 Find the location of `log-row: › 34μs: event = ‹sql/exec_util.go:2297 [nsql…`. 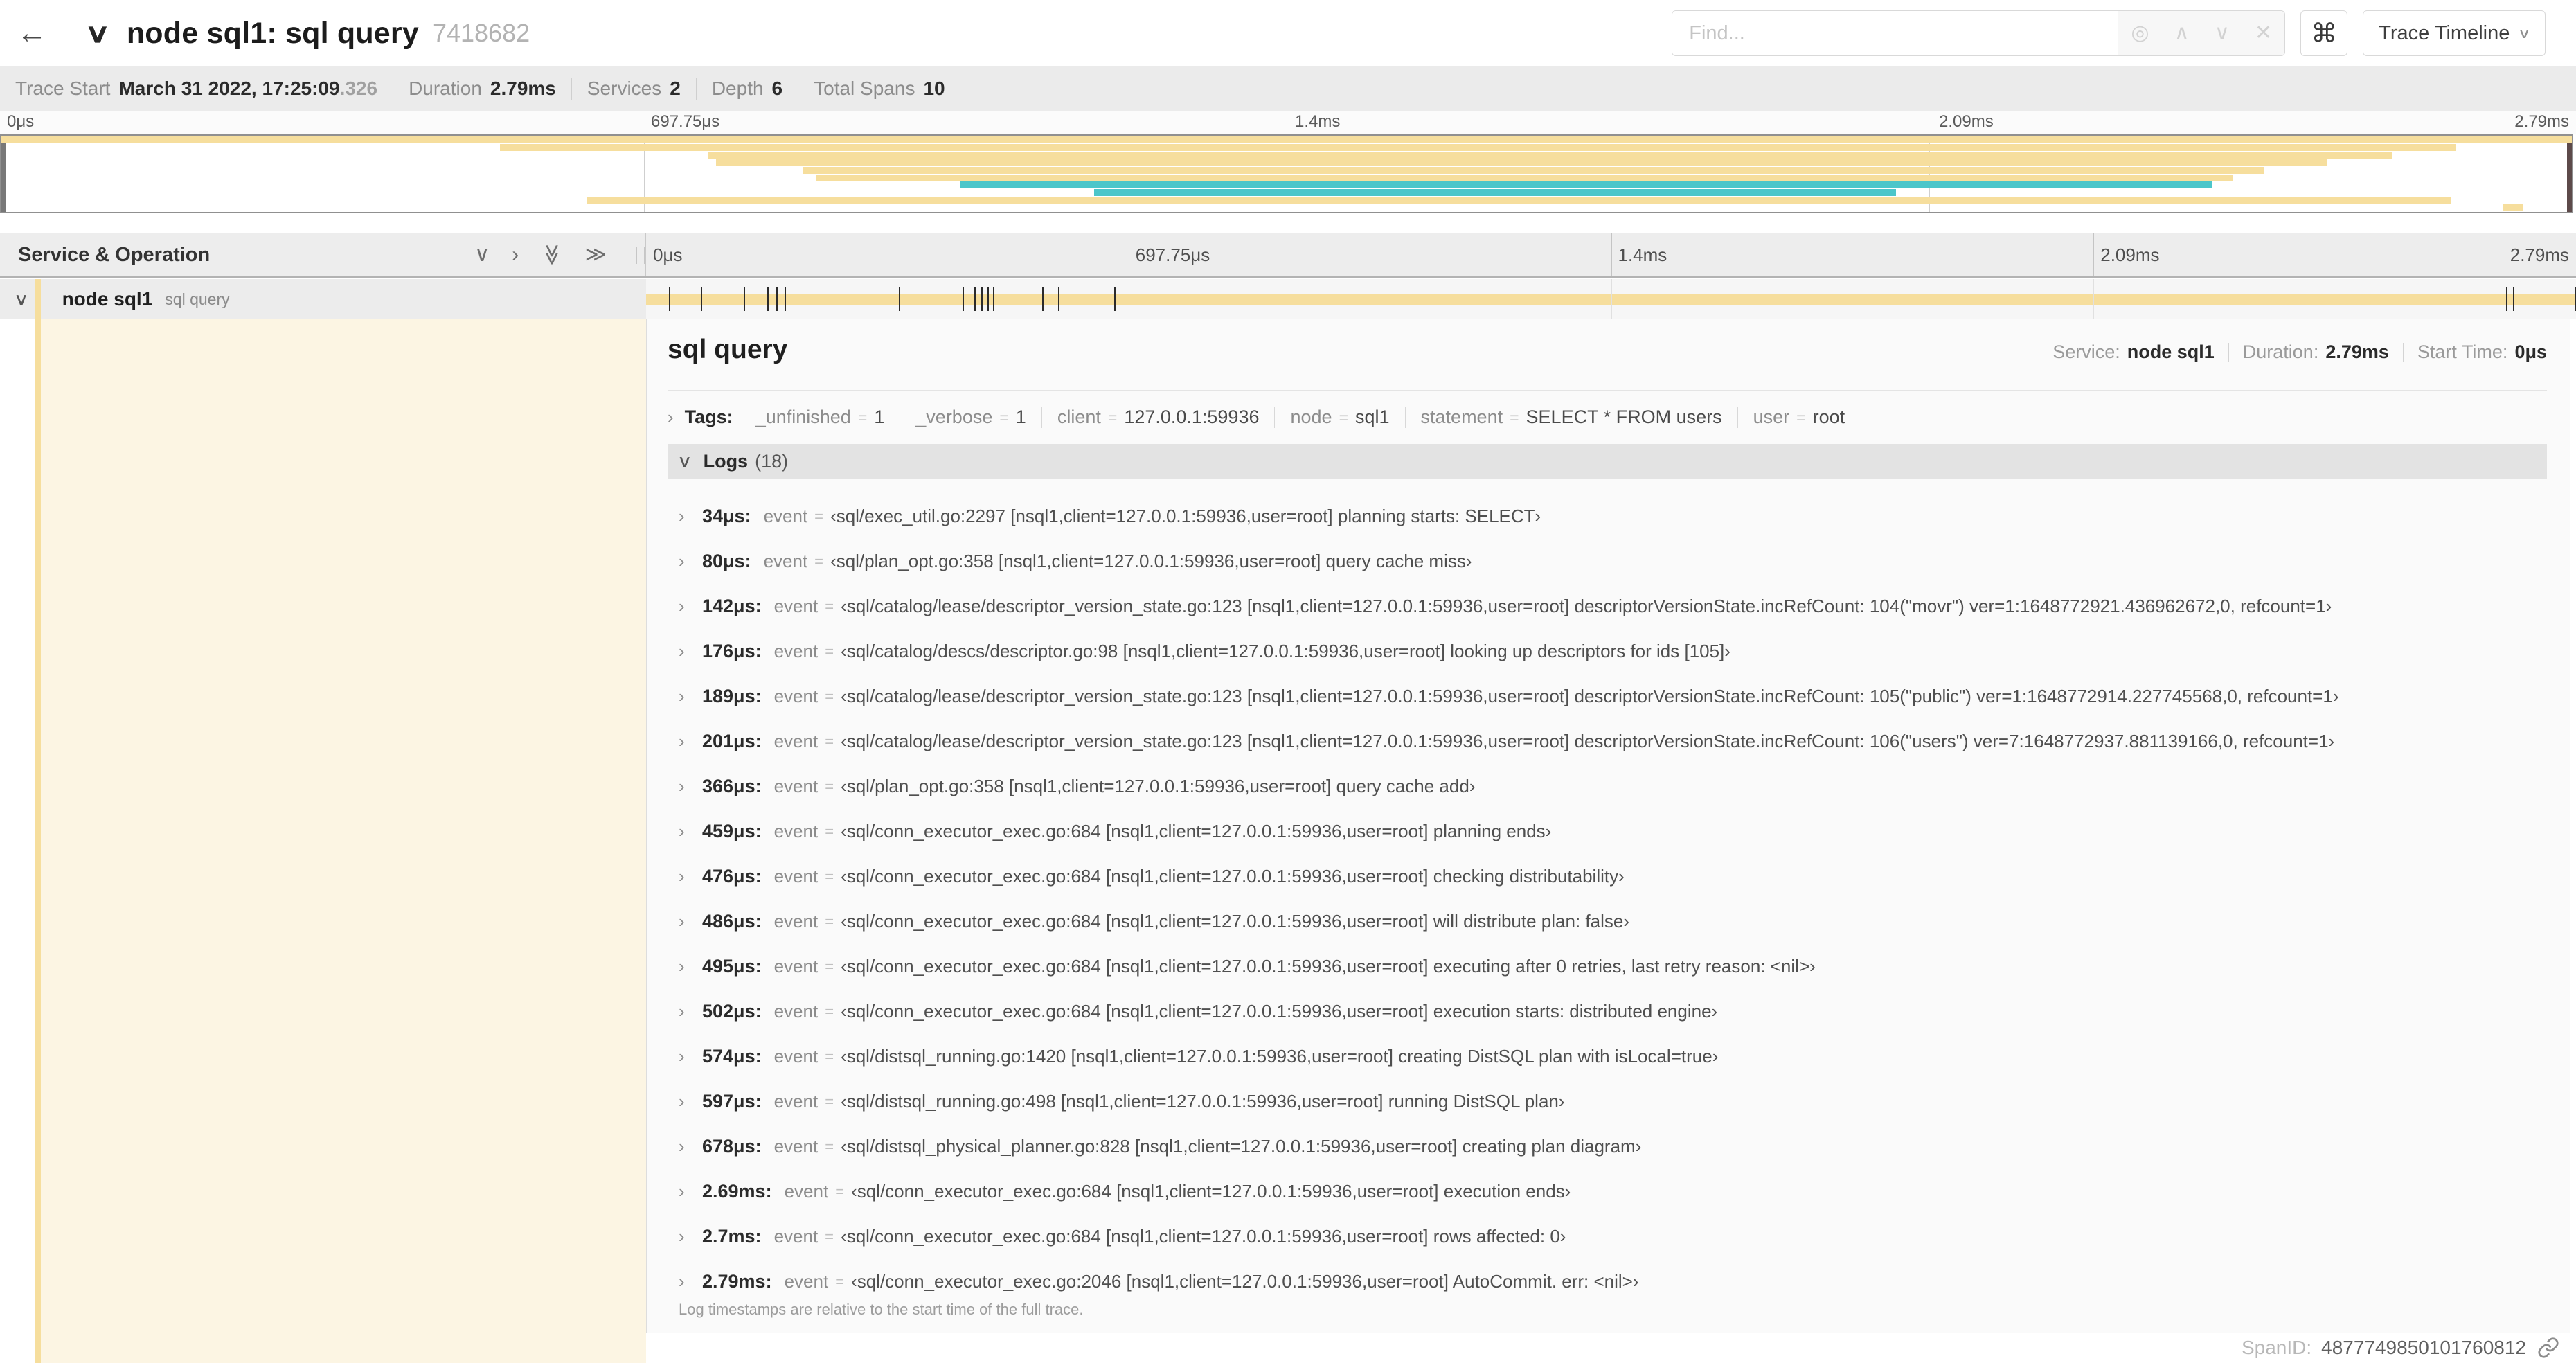

log-row: › 34μs: event = ‹sql/exec_util.go:2297 [nsql… is located at coordinates (1613, 516).